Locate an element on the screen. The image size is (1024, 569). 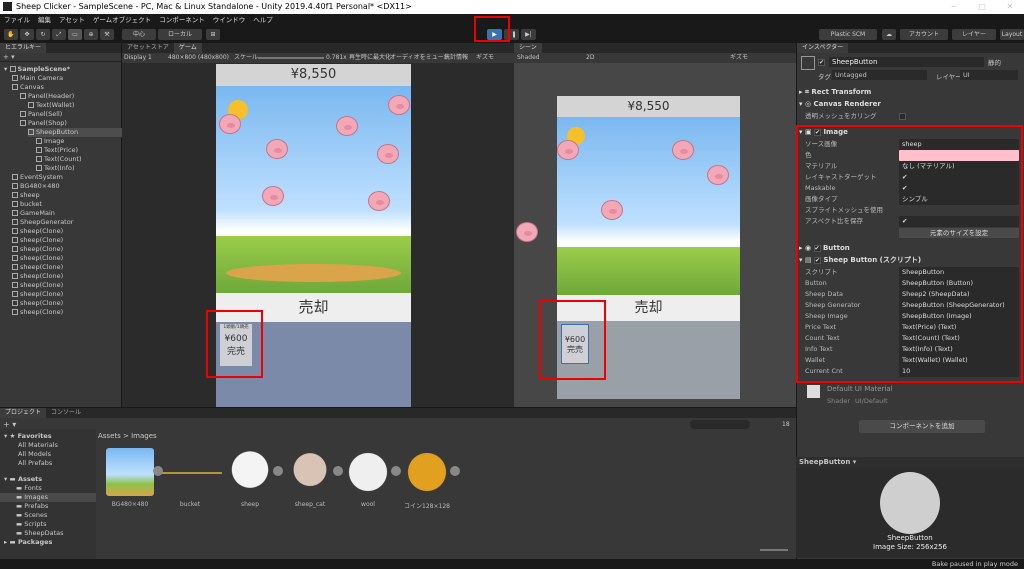
menu-file: ファイル is located at coordinates (17, 20).